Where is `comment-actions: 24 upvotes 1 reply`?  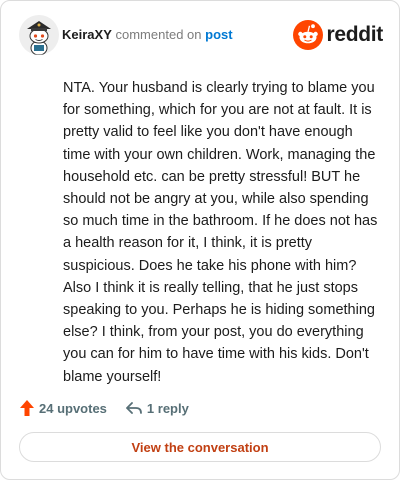 comment-actions: 24 upvotes 1 reply is located at coordinates (104, 408).